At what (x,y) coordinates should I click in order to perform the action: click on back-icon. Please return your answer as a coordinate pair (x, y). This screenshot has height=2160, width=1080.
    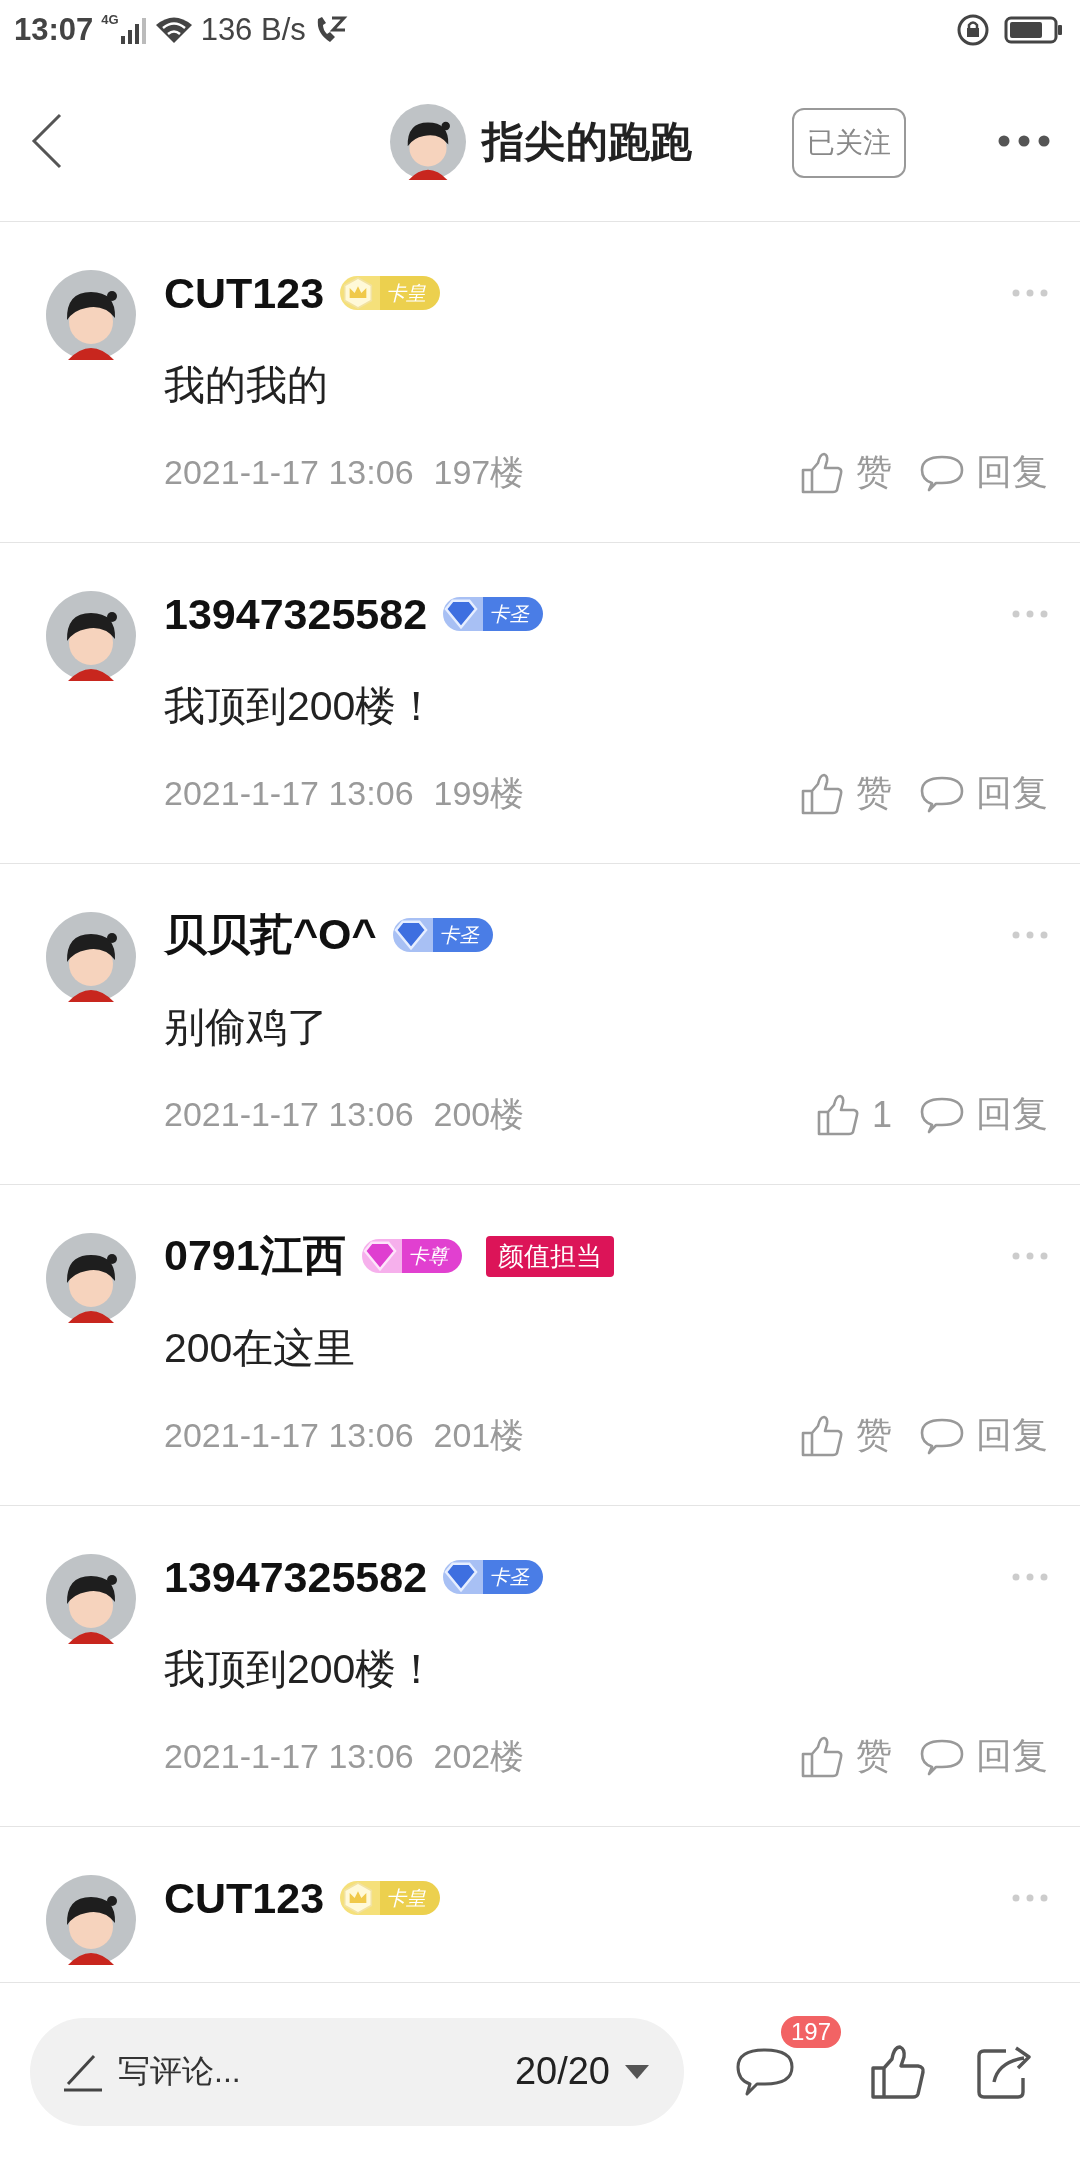
    Looking at the image, I should click on (46, 140).